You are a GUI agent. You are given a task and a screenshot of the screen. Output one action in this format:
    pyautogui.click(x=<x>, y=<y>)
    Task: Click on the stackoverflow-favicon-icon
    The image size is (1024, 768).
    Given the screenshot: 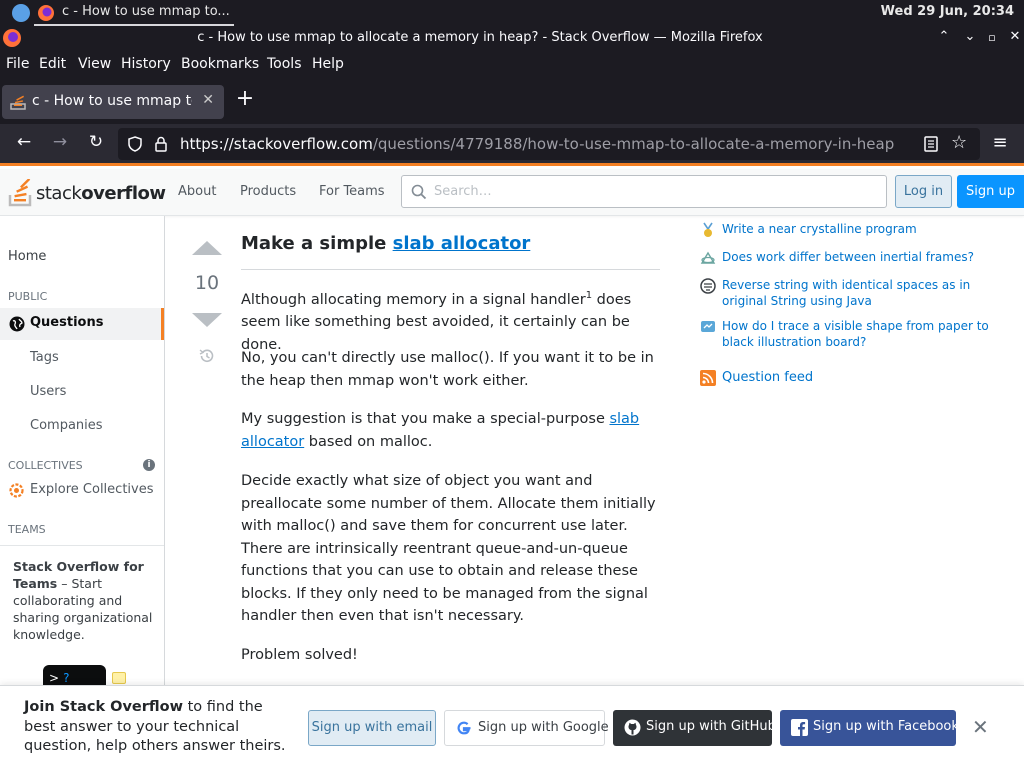 What is the action you would take?
    pyautogui.click(x=18, y=102)
    